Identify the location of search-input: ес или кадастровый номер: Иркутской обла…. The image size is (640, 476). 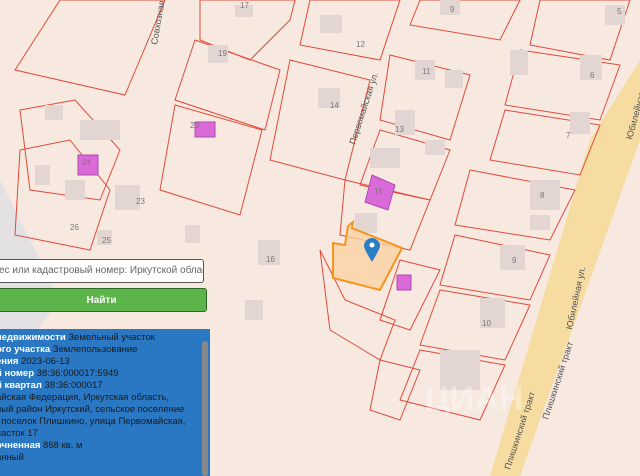
(102, 271).